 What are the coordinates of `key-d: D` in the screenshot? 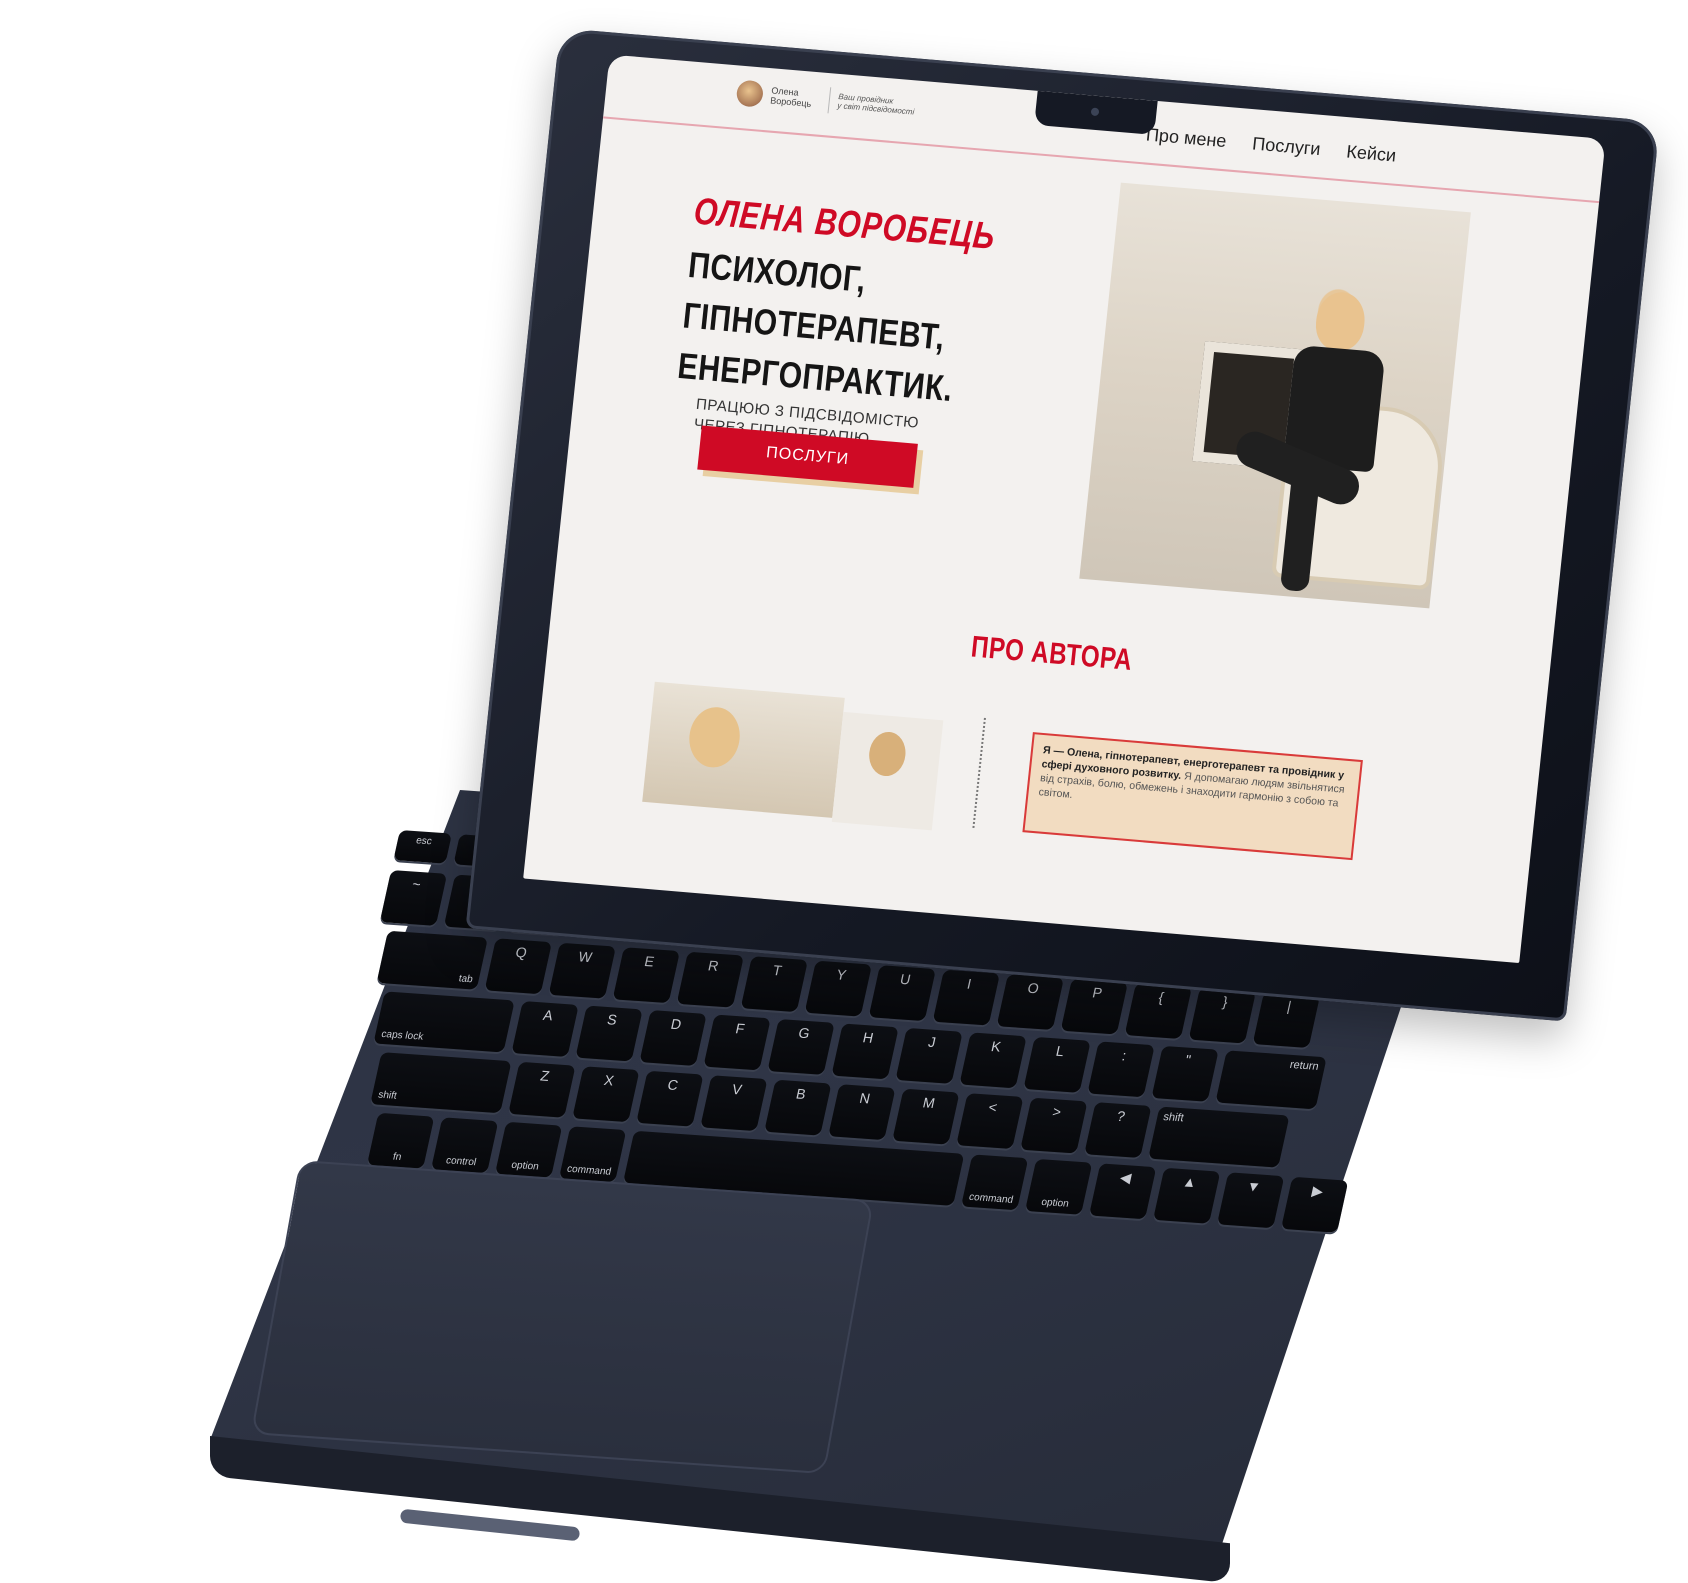 It's located at (673, 1038).